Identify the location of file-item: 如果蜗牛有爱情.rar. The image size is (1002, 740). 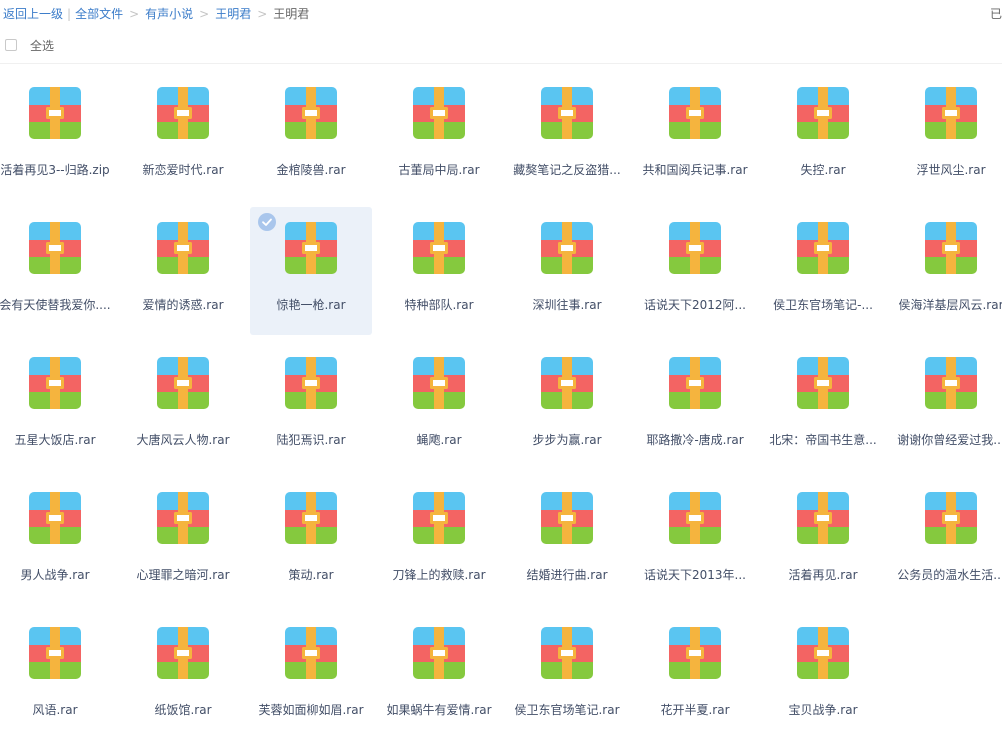
(439, 676).